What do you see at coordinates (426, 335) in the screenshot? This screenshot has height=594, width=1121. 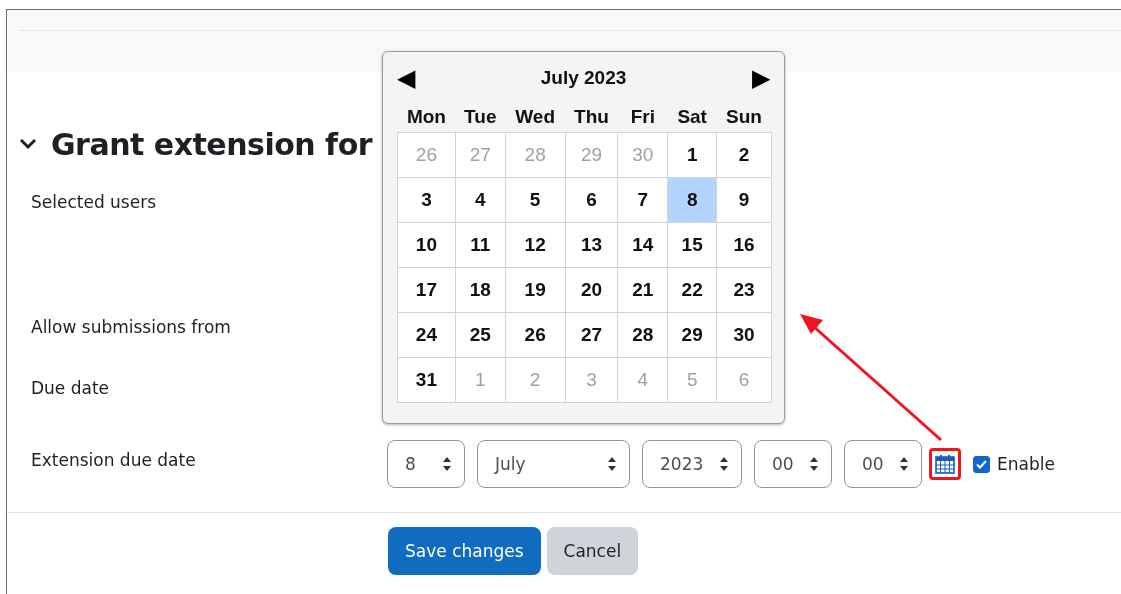 I see `day-cell: 24` at bounding box center [426, 335].